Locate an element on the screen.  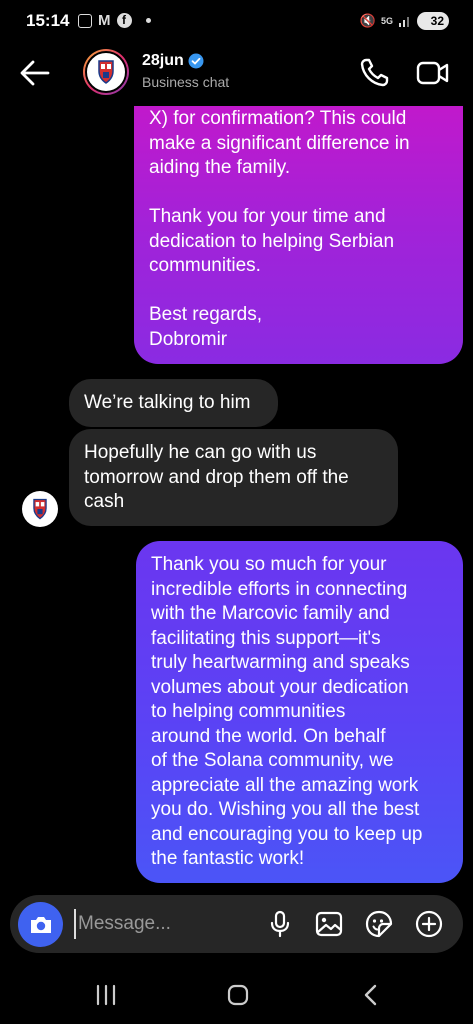
back-nav-icon is located at coordinates (371, 995).